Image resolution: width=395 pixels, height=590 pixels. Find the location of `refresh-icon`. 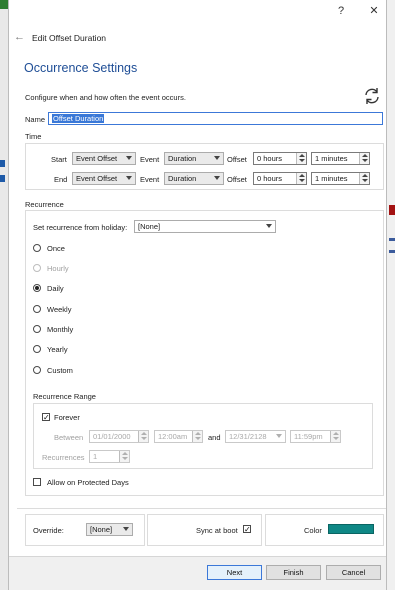

refresh-icon is located at coordinates (372, 96).